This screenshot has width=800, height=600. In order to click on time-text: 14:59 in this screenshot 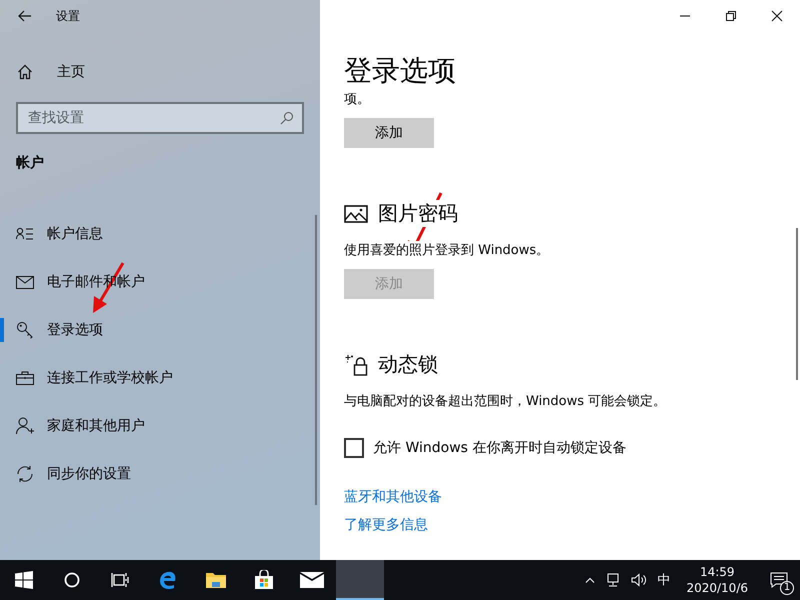, I will do `click(717, 572)`.